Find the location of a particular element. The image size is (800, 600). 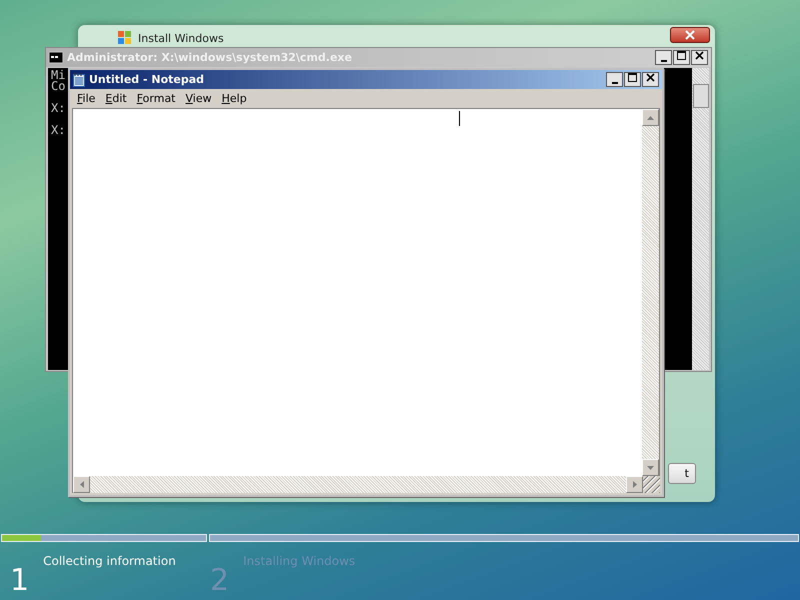

step-number: 1 is located at coordinates (20, 581).